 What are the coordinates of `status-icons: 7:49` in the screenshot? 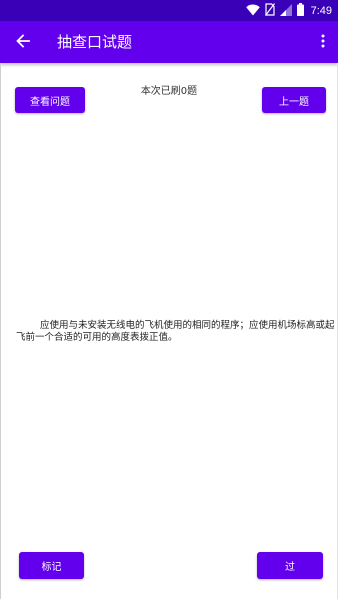 It's located at (288, 10).